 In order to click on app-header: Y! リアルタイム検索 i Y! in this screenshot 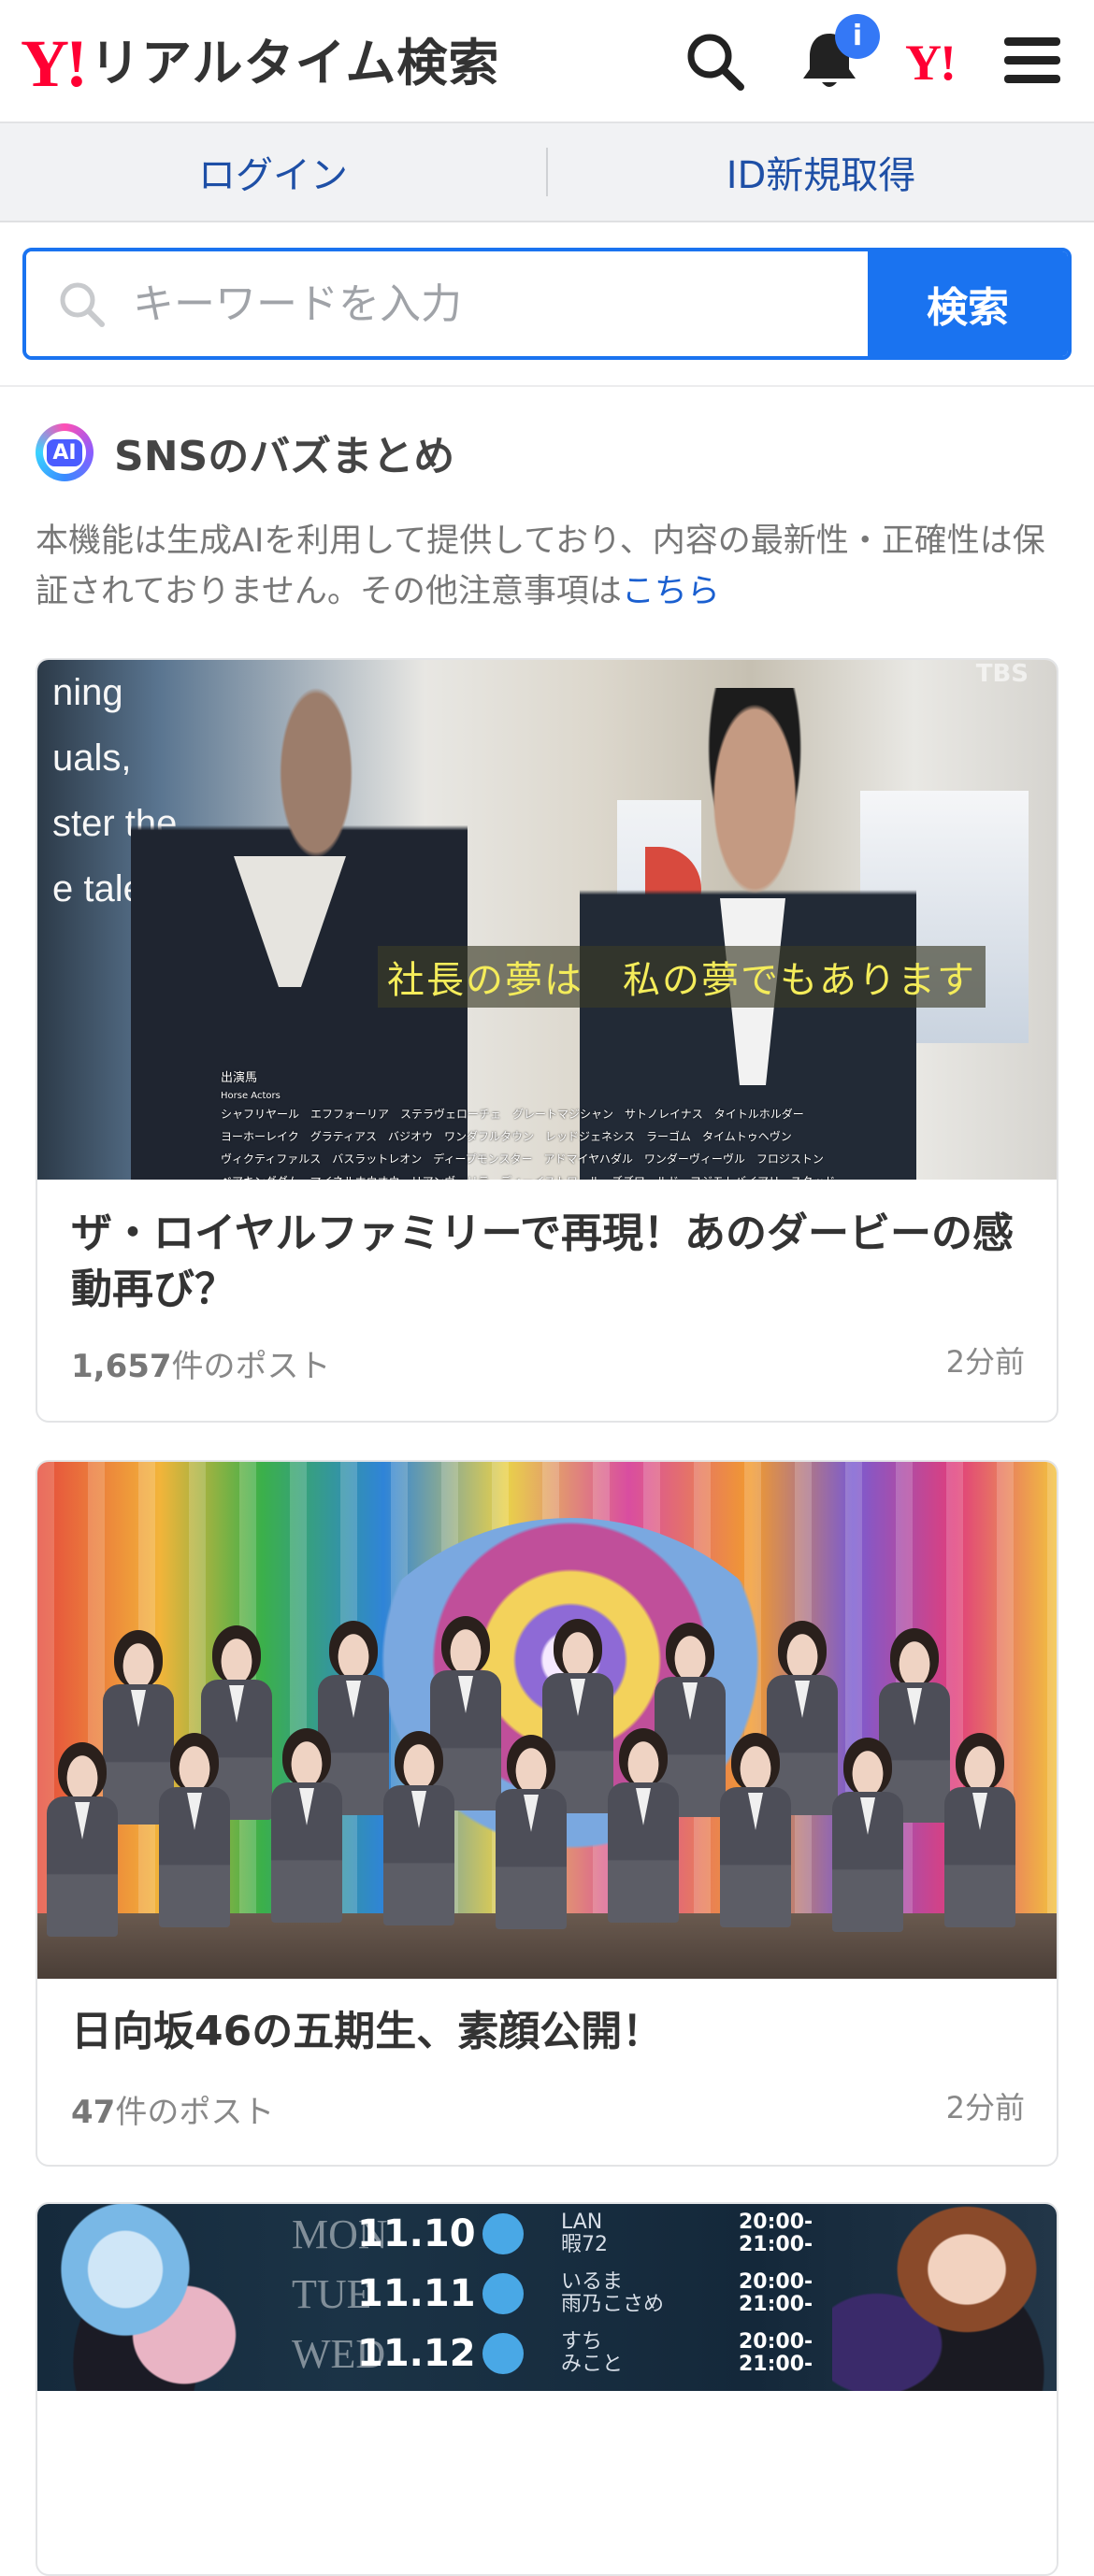, I will do `click(547, 61)`.